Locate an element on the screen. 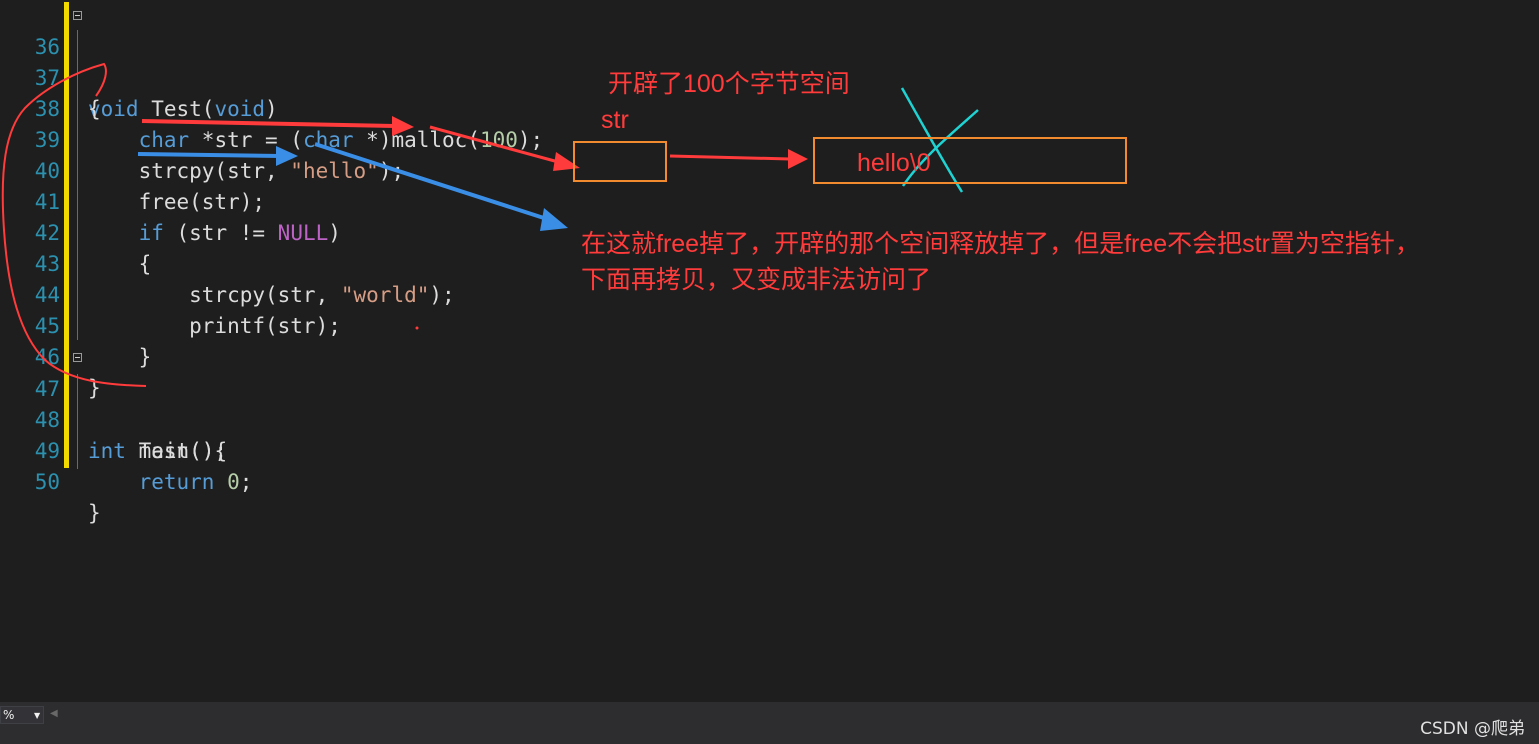 Image resolution: width=1539 pixels, height=744 pixels. pointer-to-heap-arrow is located at coordinates (730, 157).